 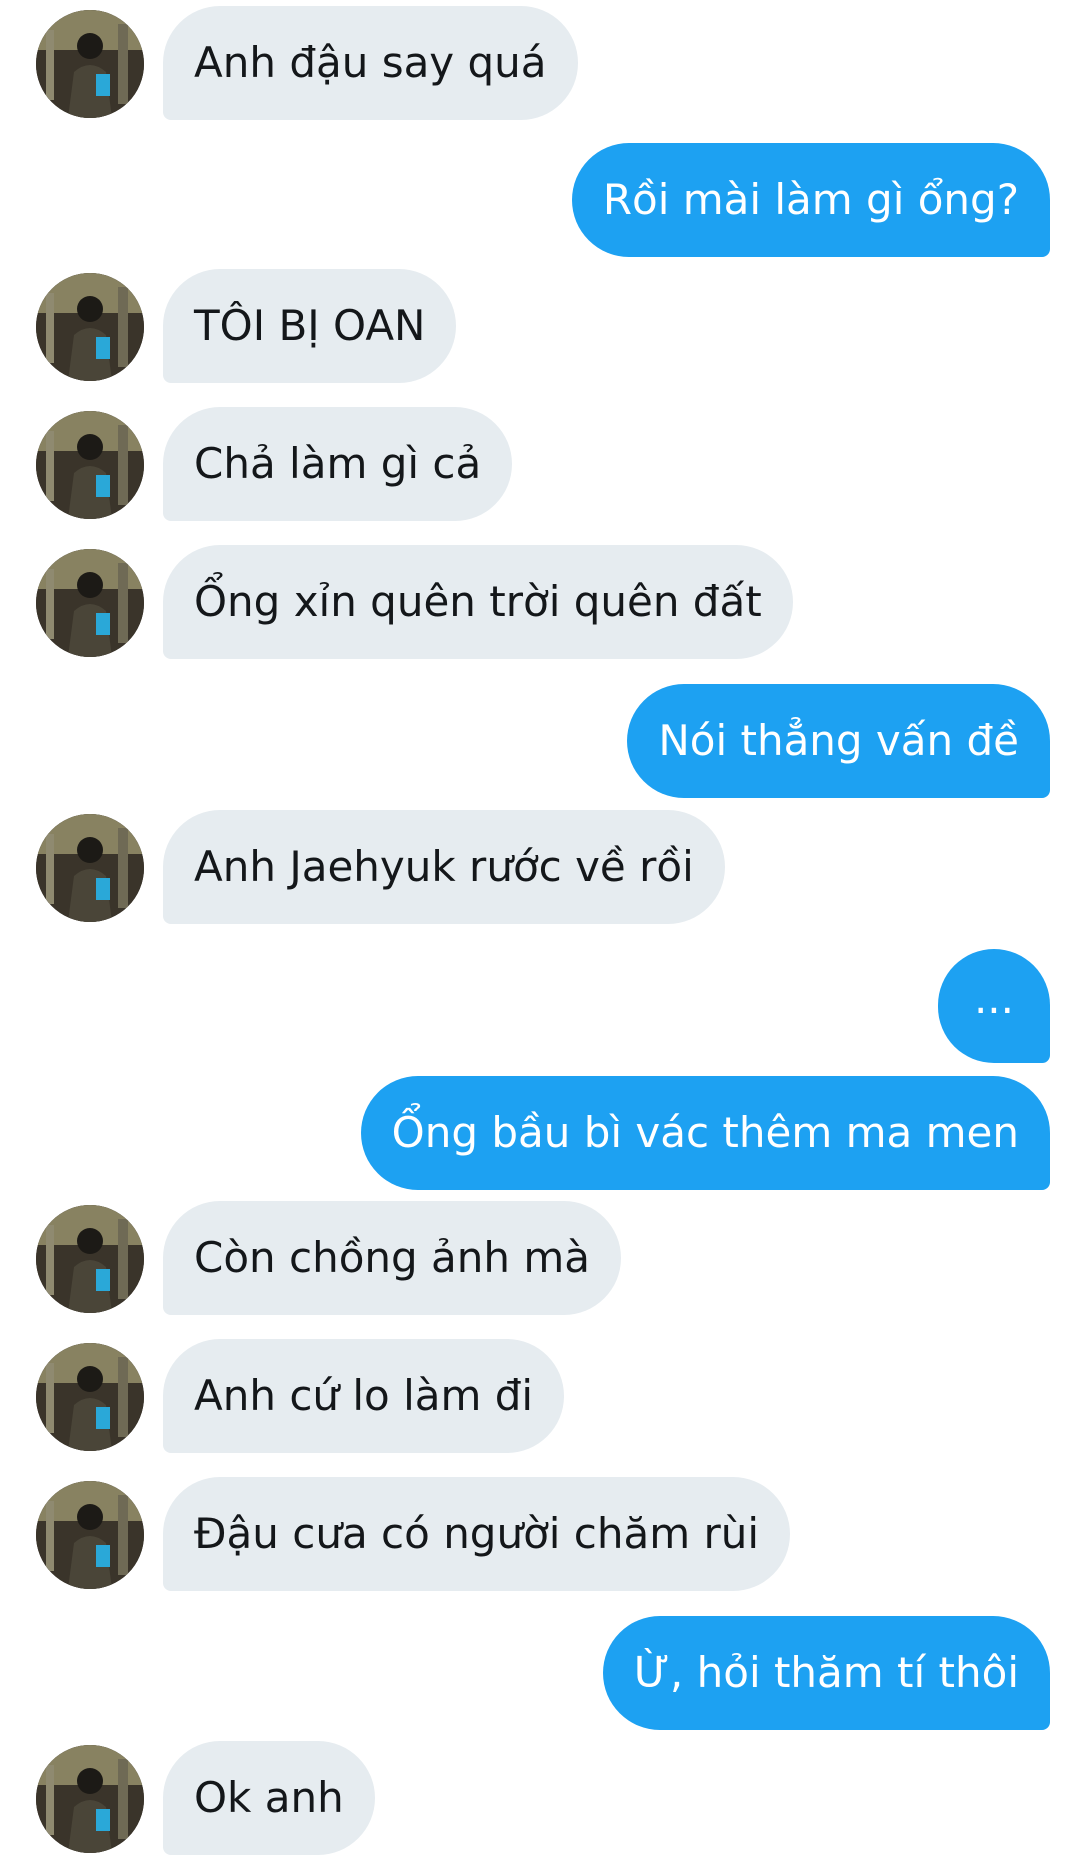 What do you see at coordinates (826, 1673) in the screenshot?
I see `message-bubble: Ừ, hỏi thăm tí thôi` at bounding box center [826, 1673].